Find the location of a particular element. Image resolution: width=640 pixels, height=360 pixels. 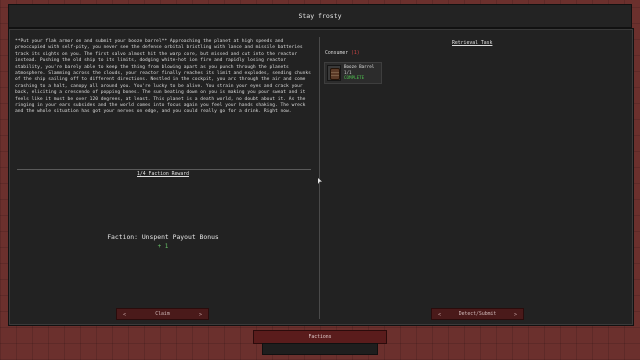

claim-button-label: Claim is located at coordinates (162, 314).